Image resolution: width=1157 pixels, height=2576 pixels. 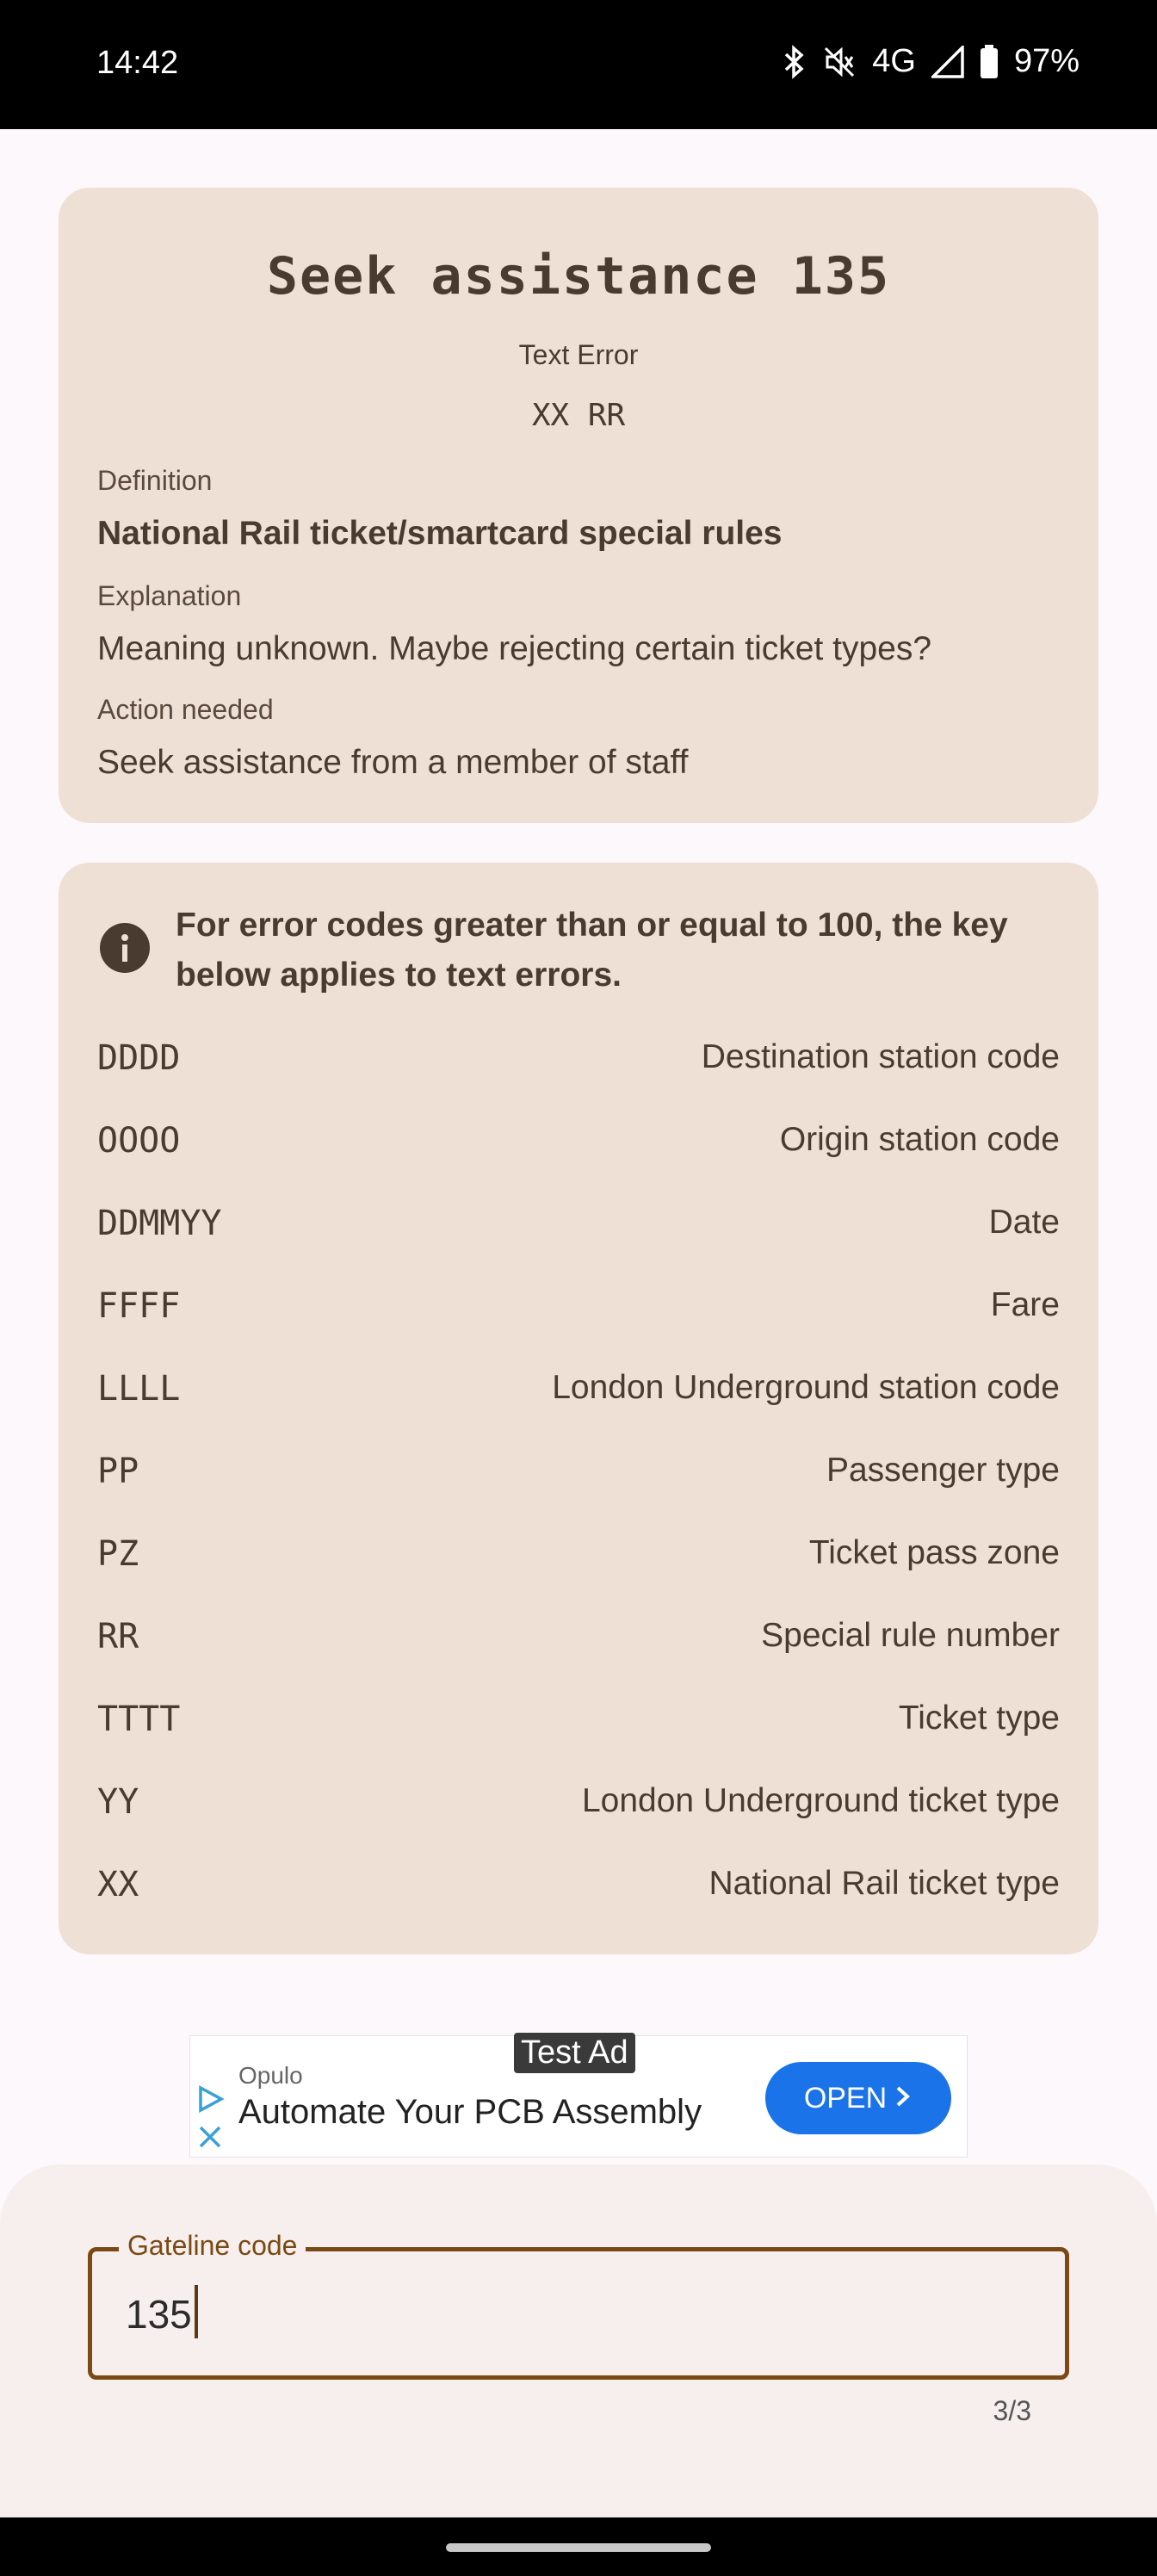 What do you see at coordinates (186, 709) in the screenshot?
I see `action-label: Action needed` at bounding box center [186, 709].